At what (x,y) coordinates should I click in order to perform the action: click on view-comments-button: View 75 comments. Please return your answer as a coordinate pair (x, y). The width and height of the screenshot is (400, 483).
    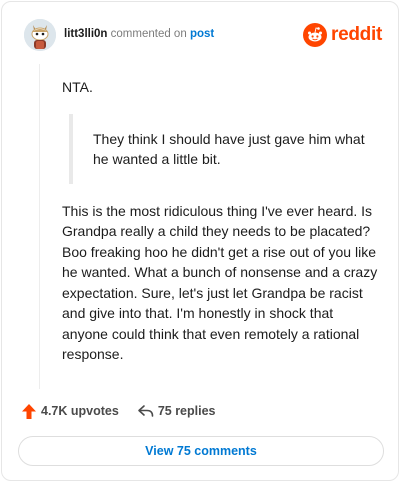
    Looking at the image, I should click on (201, 451).